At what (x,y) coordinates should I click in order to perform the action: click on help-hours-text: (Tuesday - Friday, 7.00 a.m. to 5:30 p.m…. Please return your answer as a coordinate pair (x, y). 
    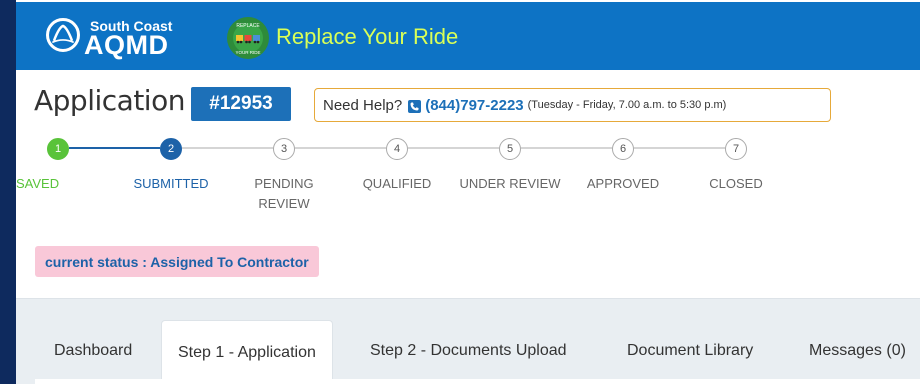
    Looking at the image, I should click on (627, 105).